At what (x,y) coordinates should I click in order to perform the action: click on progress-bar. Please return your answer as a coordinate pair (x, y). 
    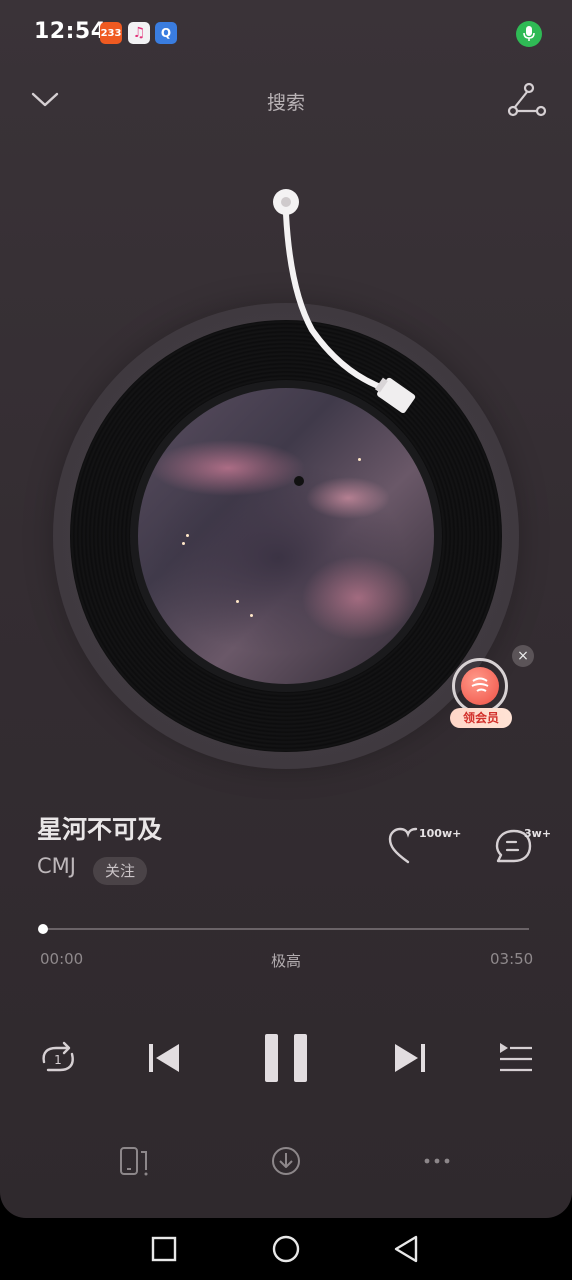
    Looking at the image, I should click on (286, 929).